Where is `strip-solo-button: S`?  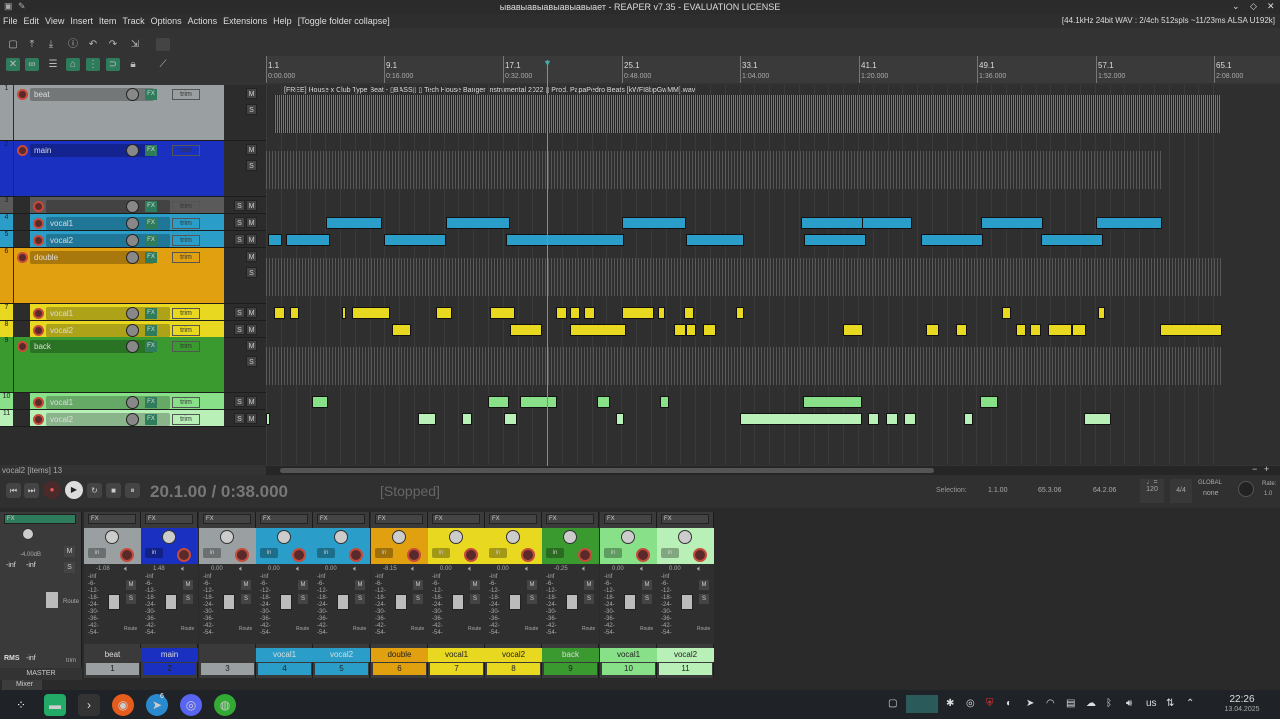
strip-solo-button: S is located at coordinates (589, 599).